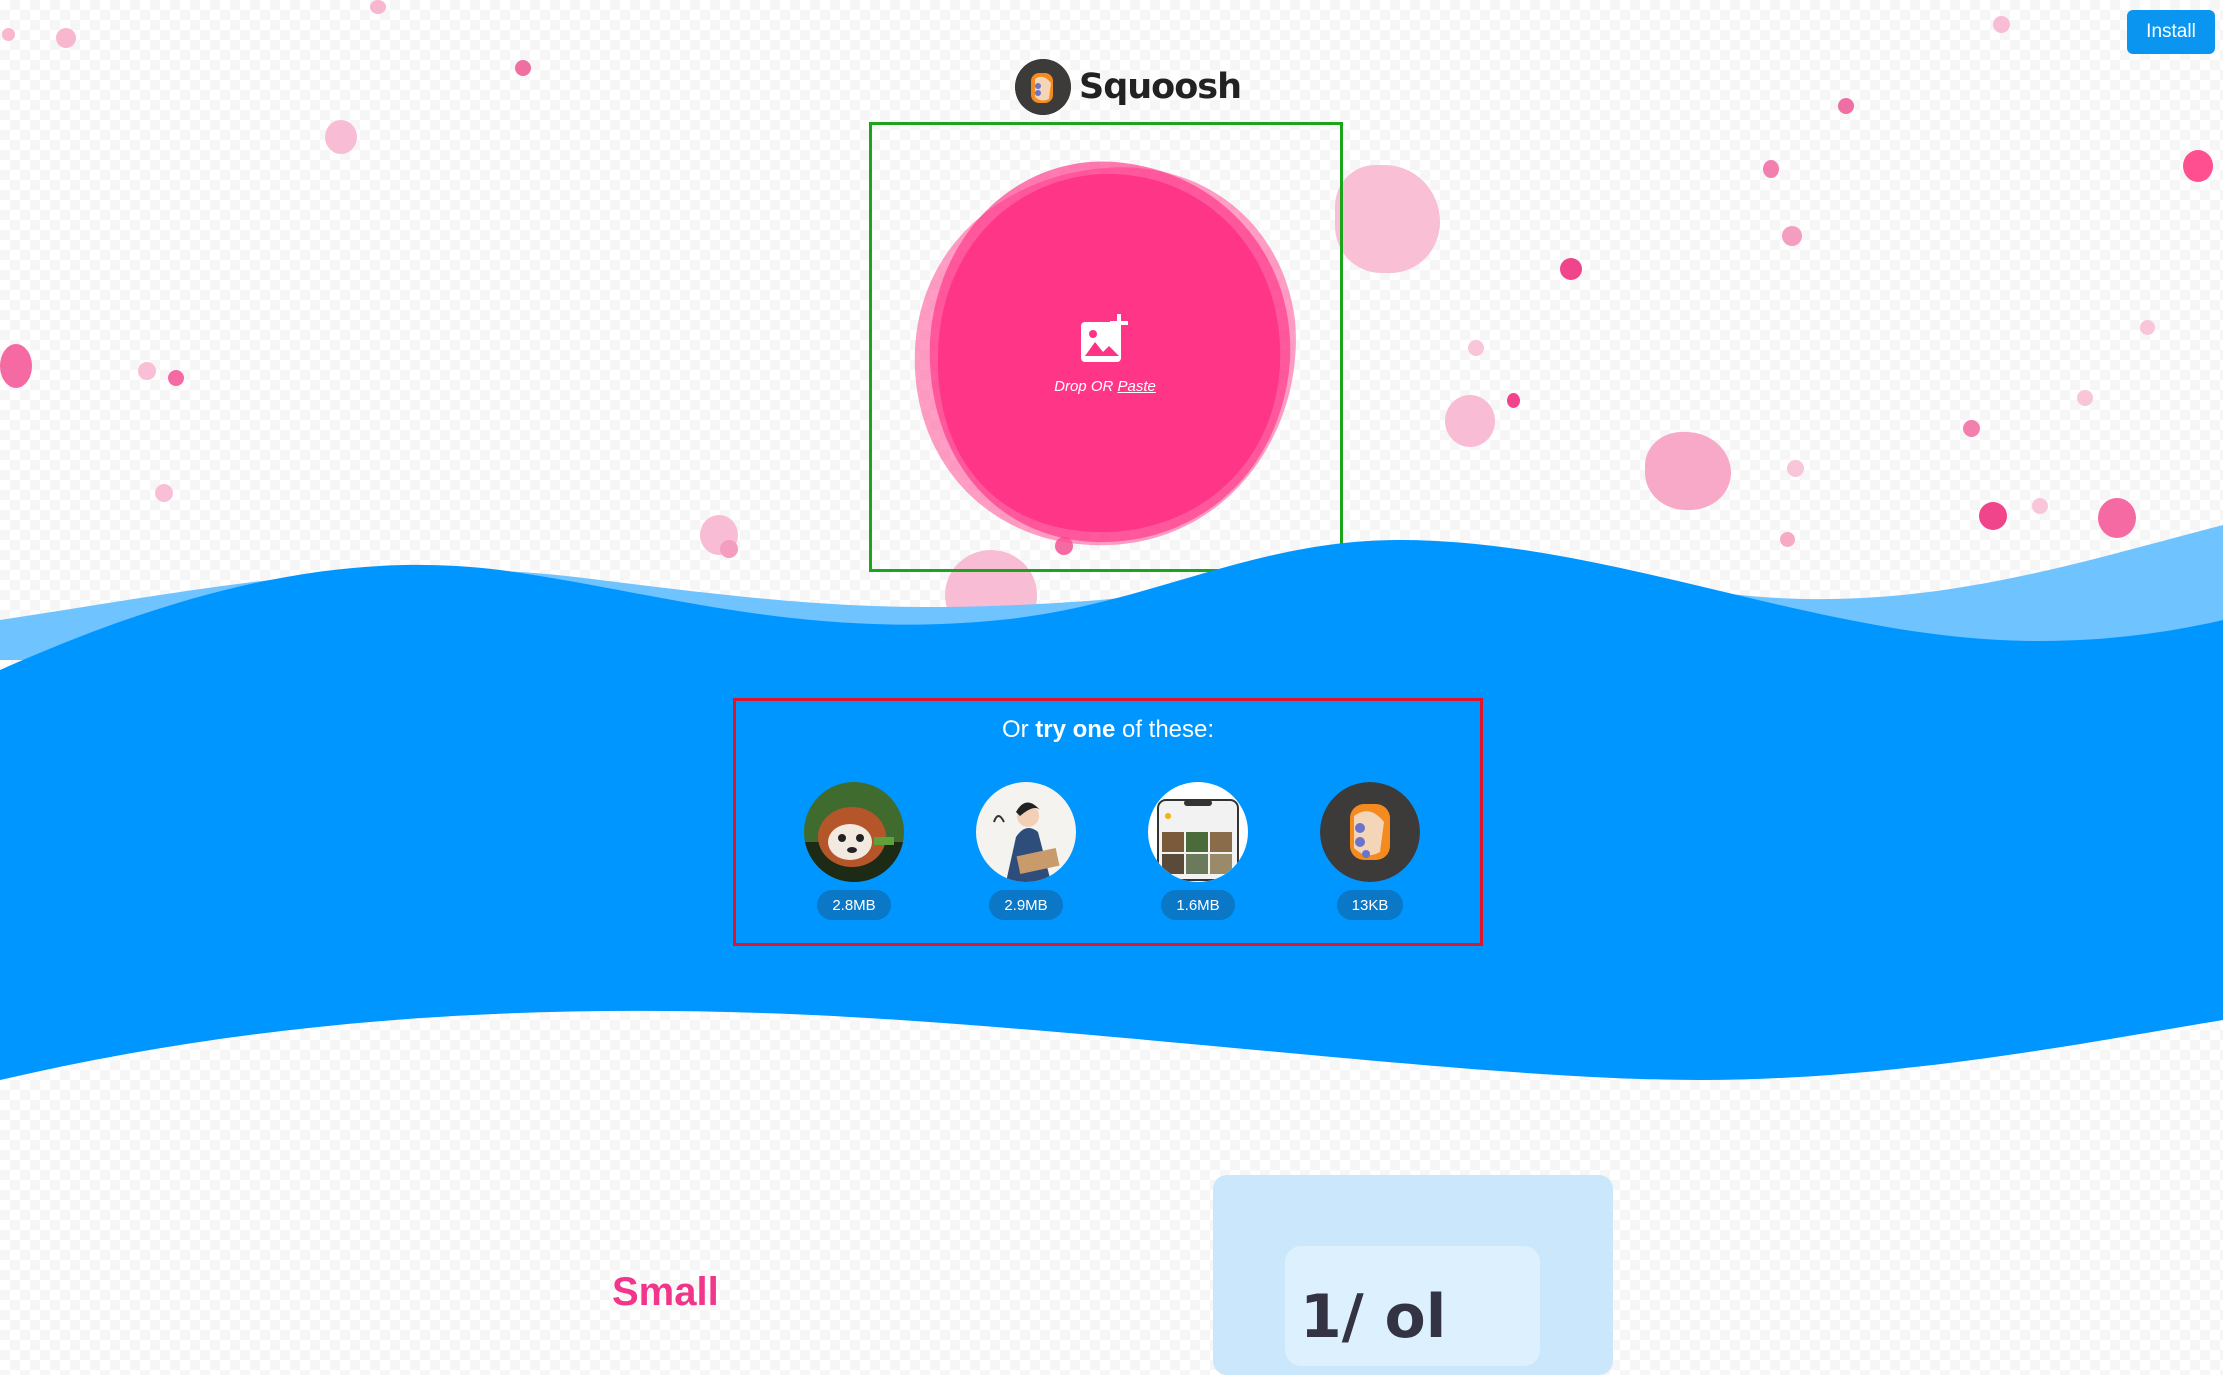 The image size is (2223, 1375). Describe the element at coordinates (1160, 87) in the screenshot. I see `app-name: Squoosh` at that location.